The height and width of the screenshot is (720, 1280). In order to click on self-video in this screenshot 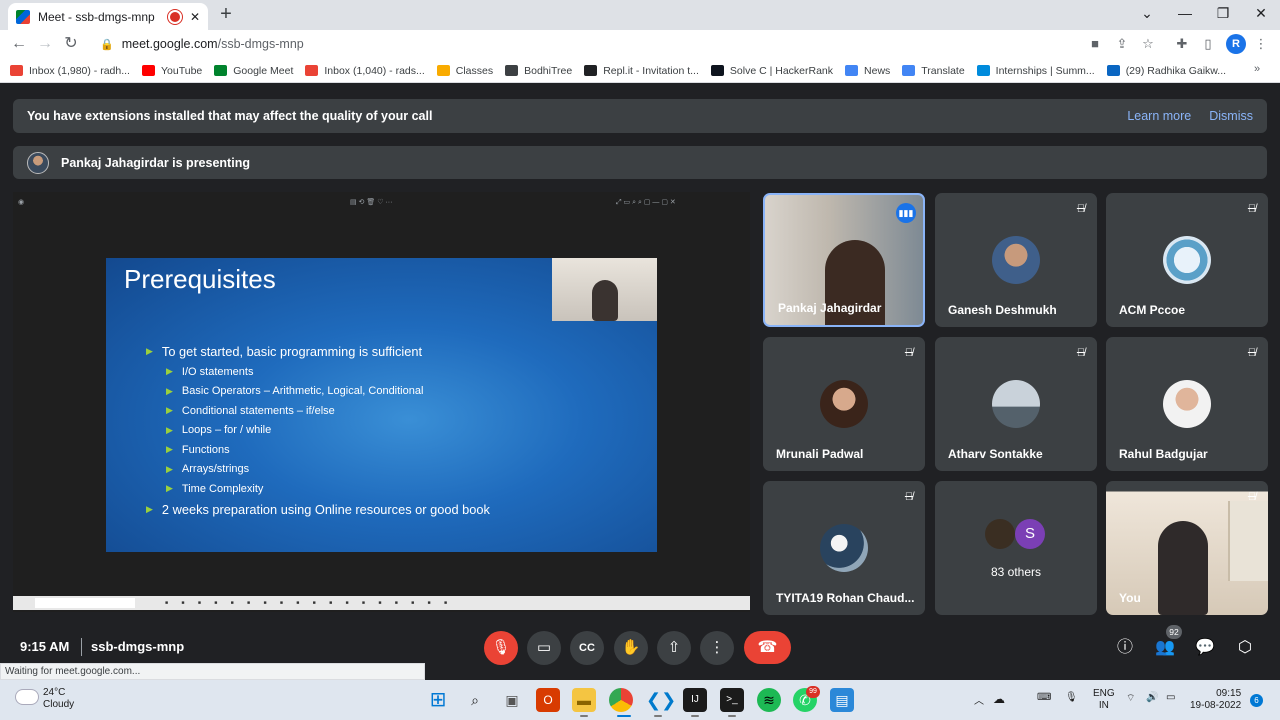, I will do `click(1183, 568)`.